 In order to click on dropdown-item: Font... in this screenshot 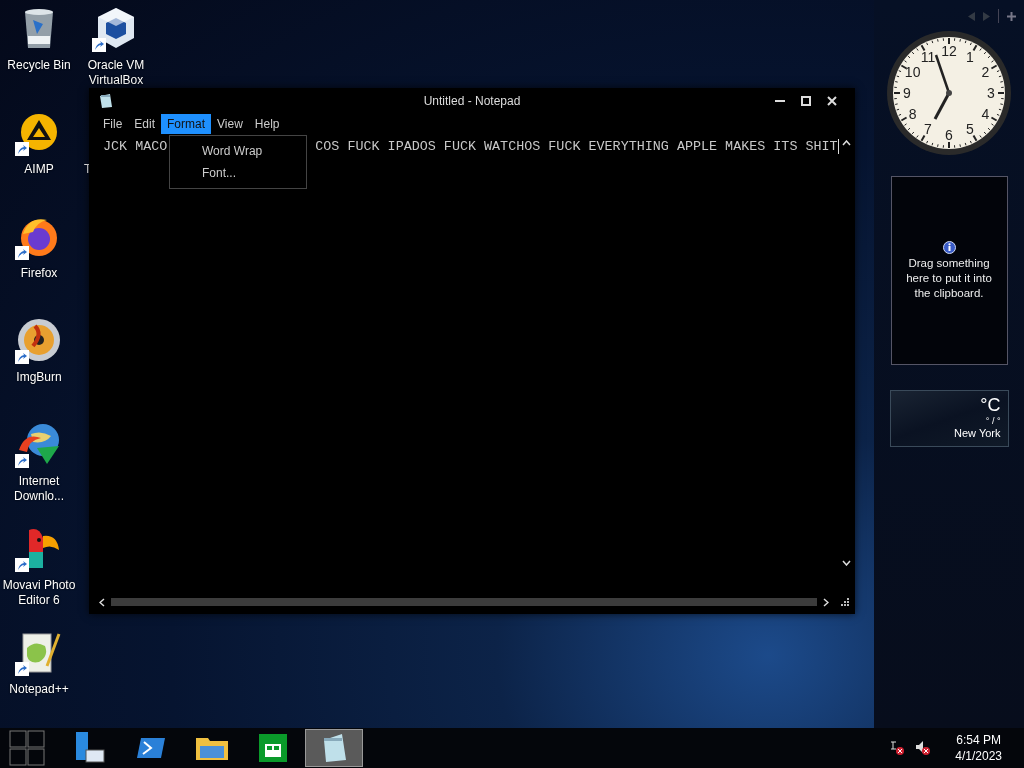, I will do `click(219, 173)`.